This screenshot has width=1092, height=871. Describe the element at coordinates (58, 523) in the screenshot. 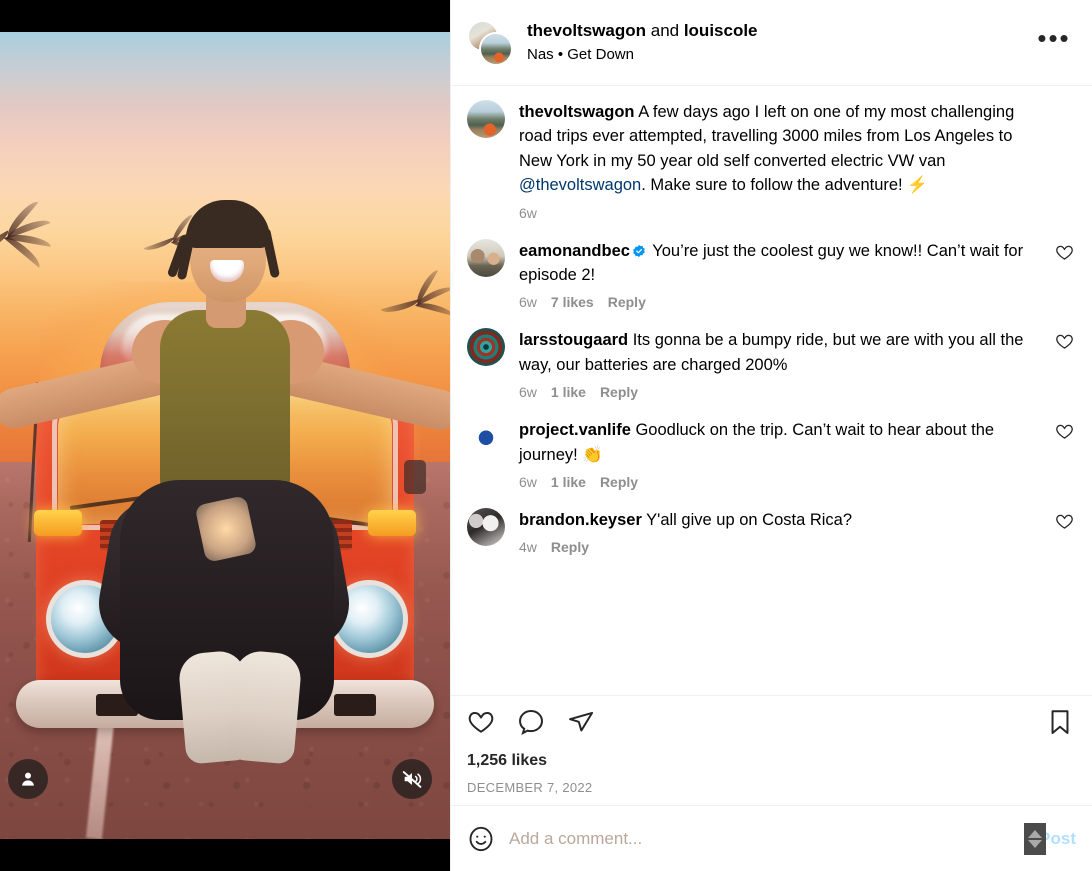

I see `van-blinker-left` at that location.